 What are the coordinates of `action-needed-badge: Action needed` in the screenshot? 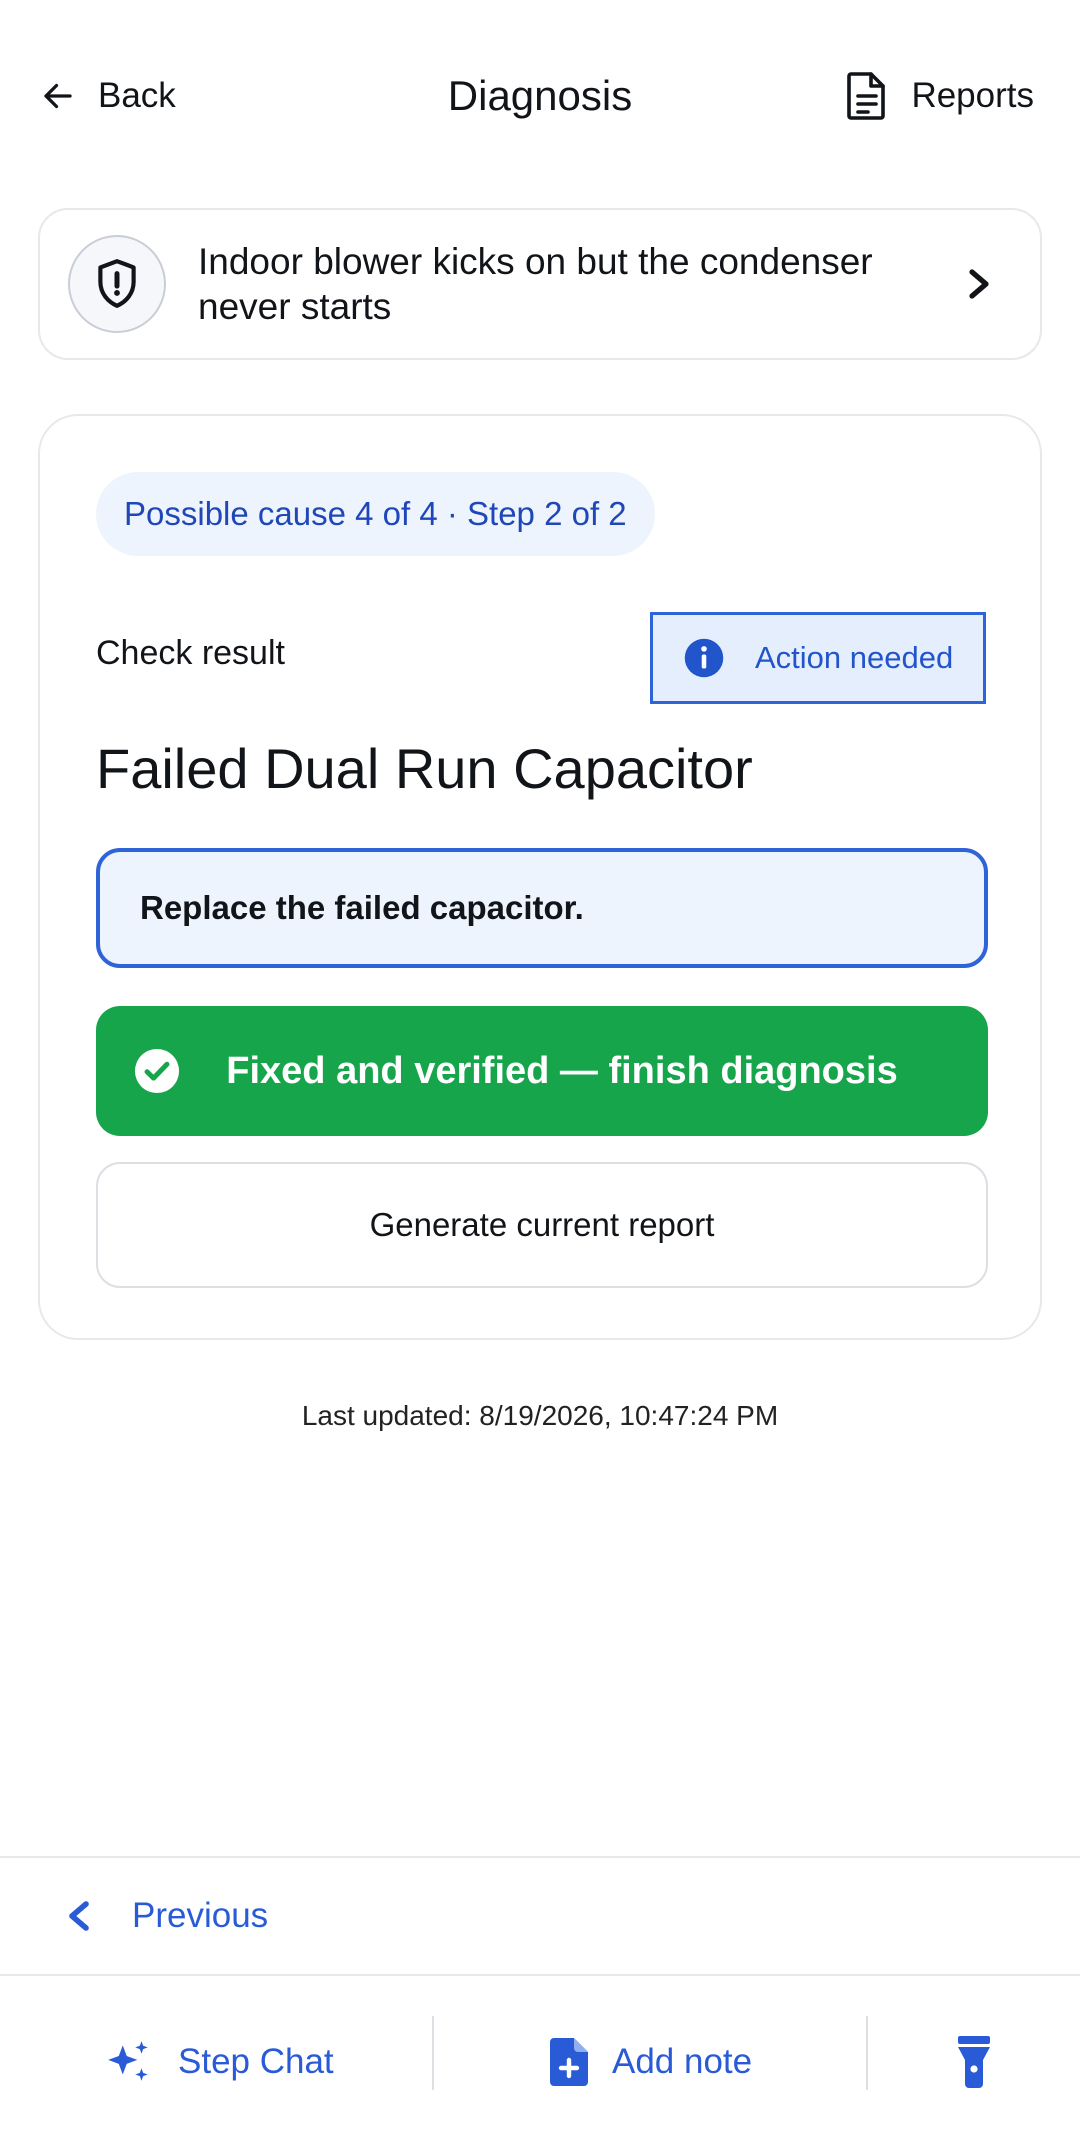 It's located at (818, 658).